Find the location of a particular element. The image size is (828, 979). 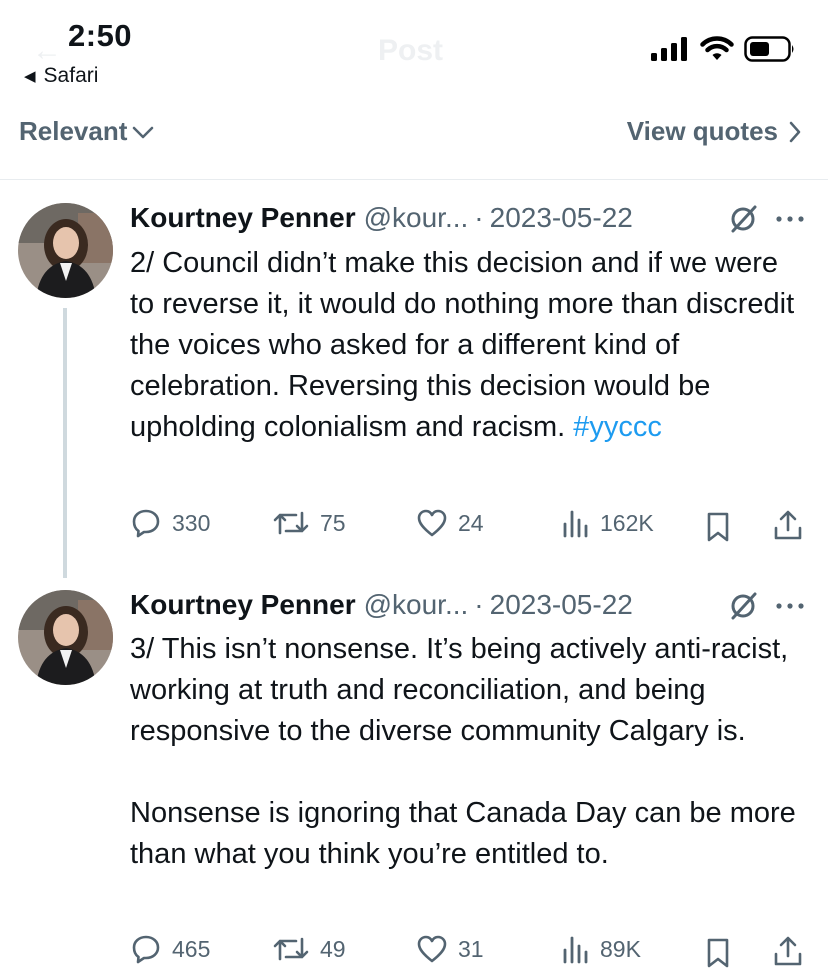

repost-button: 49 is located at coordinates (309, 949).